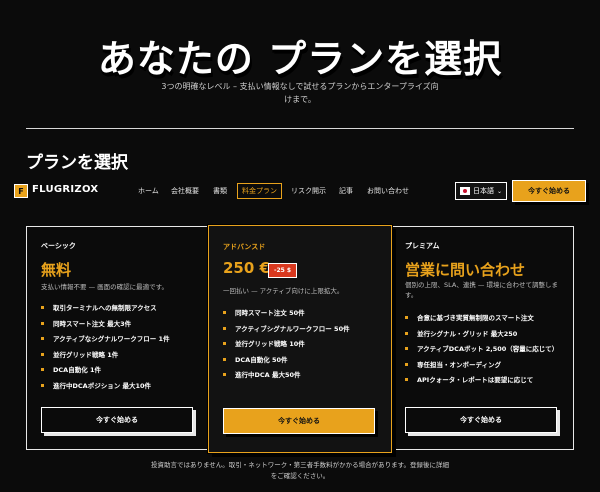 This screenshot has height=492, width=600. I want to click on nav-item-about: 会社概要, so click(185, 191).